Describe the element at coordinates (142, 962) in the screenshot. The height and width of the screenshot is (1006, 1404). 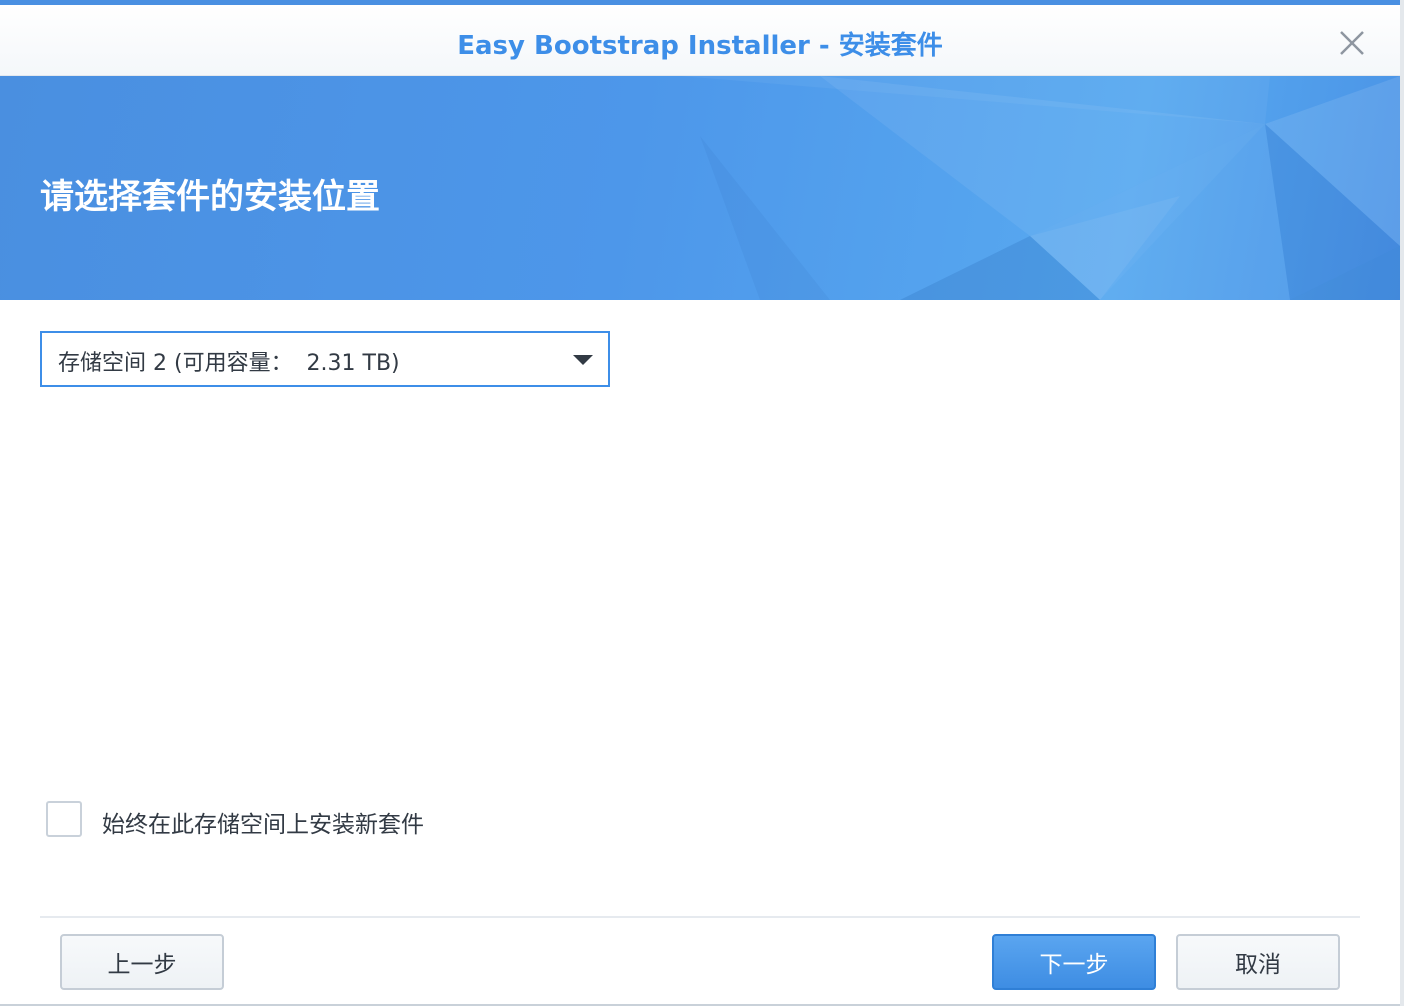
I see `back-button: 上一步` at that location.